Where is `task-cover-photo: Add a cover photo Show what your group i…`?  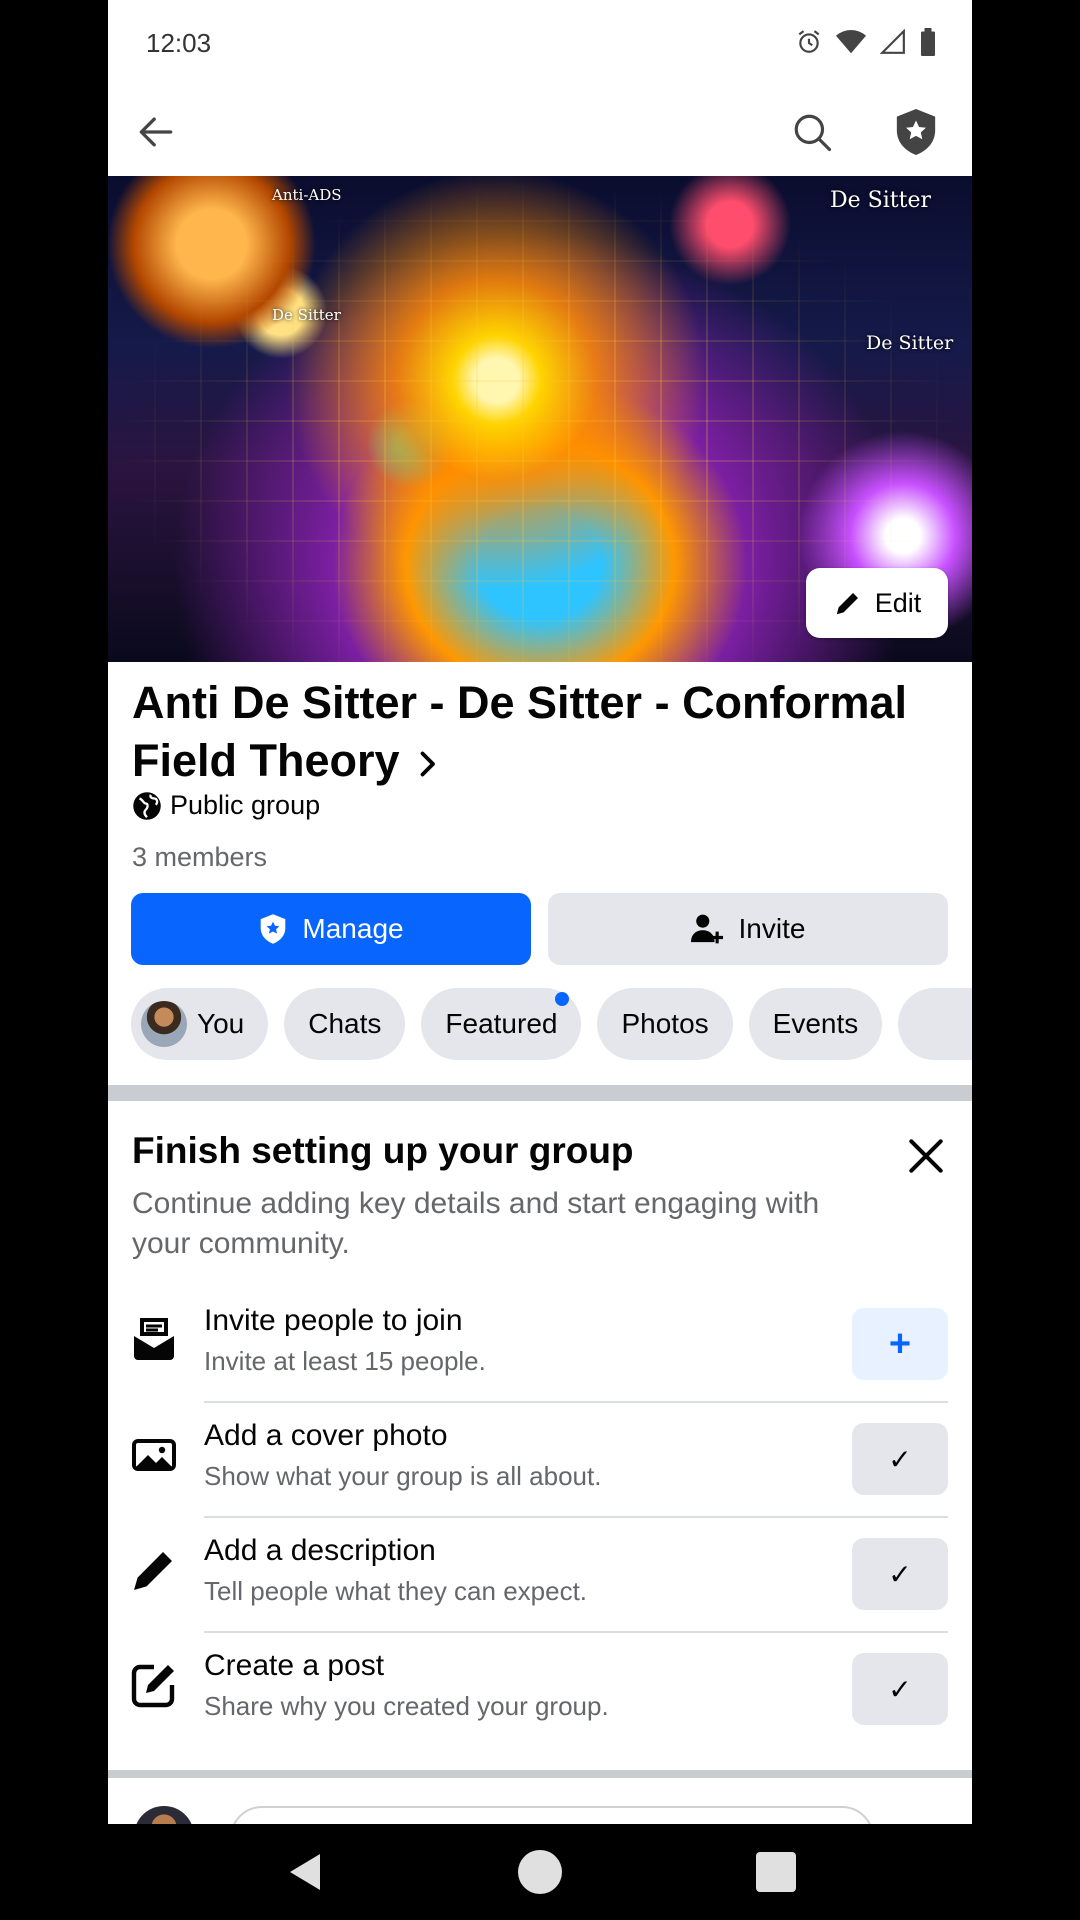 task-cover-photo: Add a cover photo Show what your group i… is located at coordinates (540, 1460).